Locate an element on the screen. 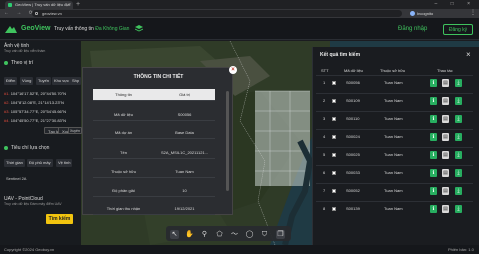 The width and height of the screenshot is (479, 254). coord-row-1: #1. 104°16'17.52"E, 20°44'50.70"N is located at coordinates (35, 93).